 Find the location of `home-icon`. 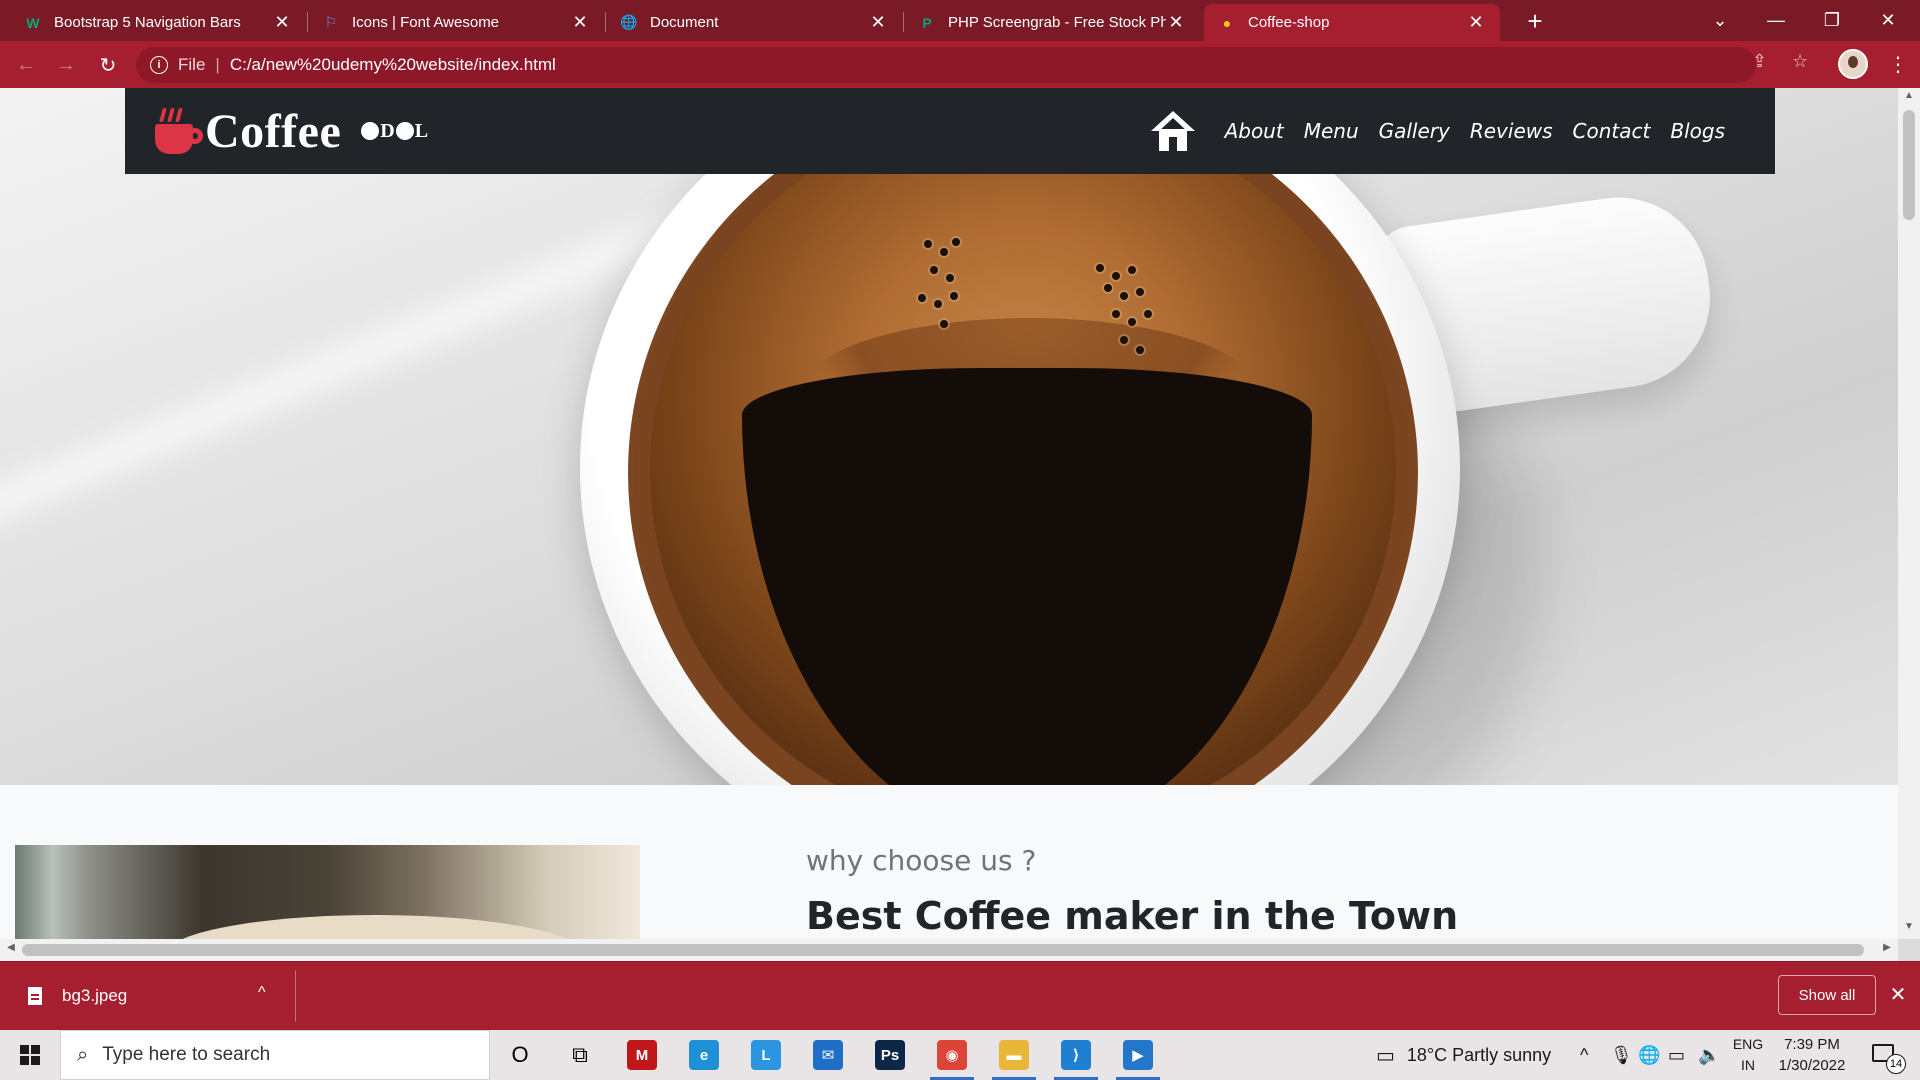

home-icon is located at coordinates (1172, 131).